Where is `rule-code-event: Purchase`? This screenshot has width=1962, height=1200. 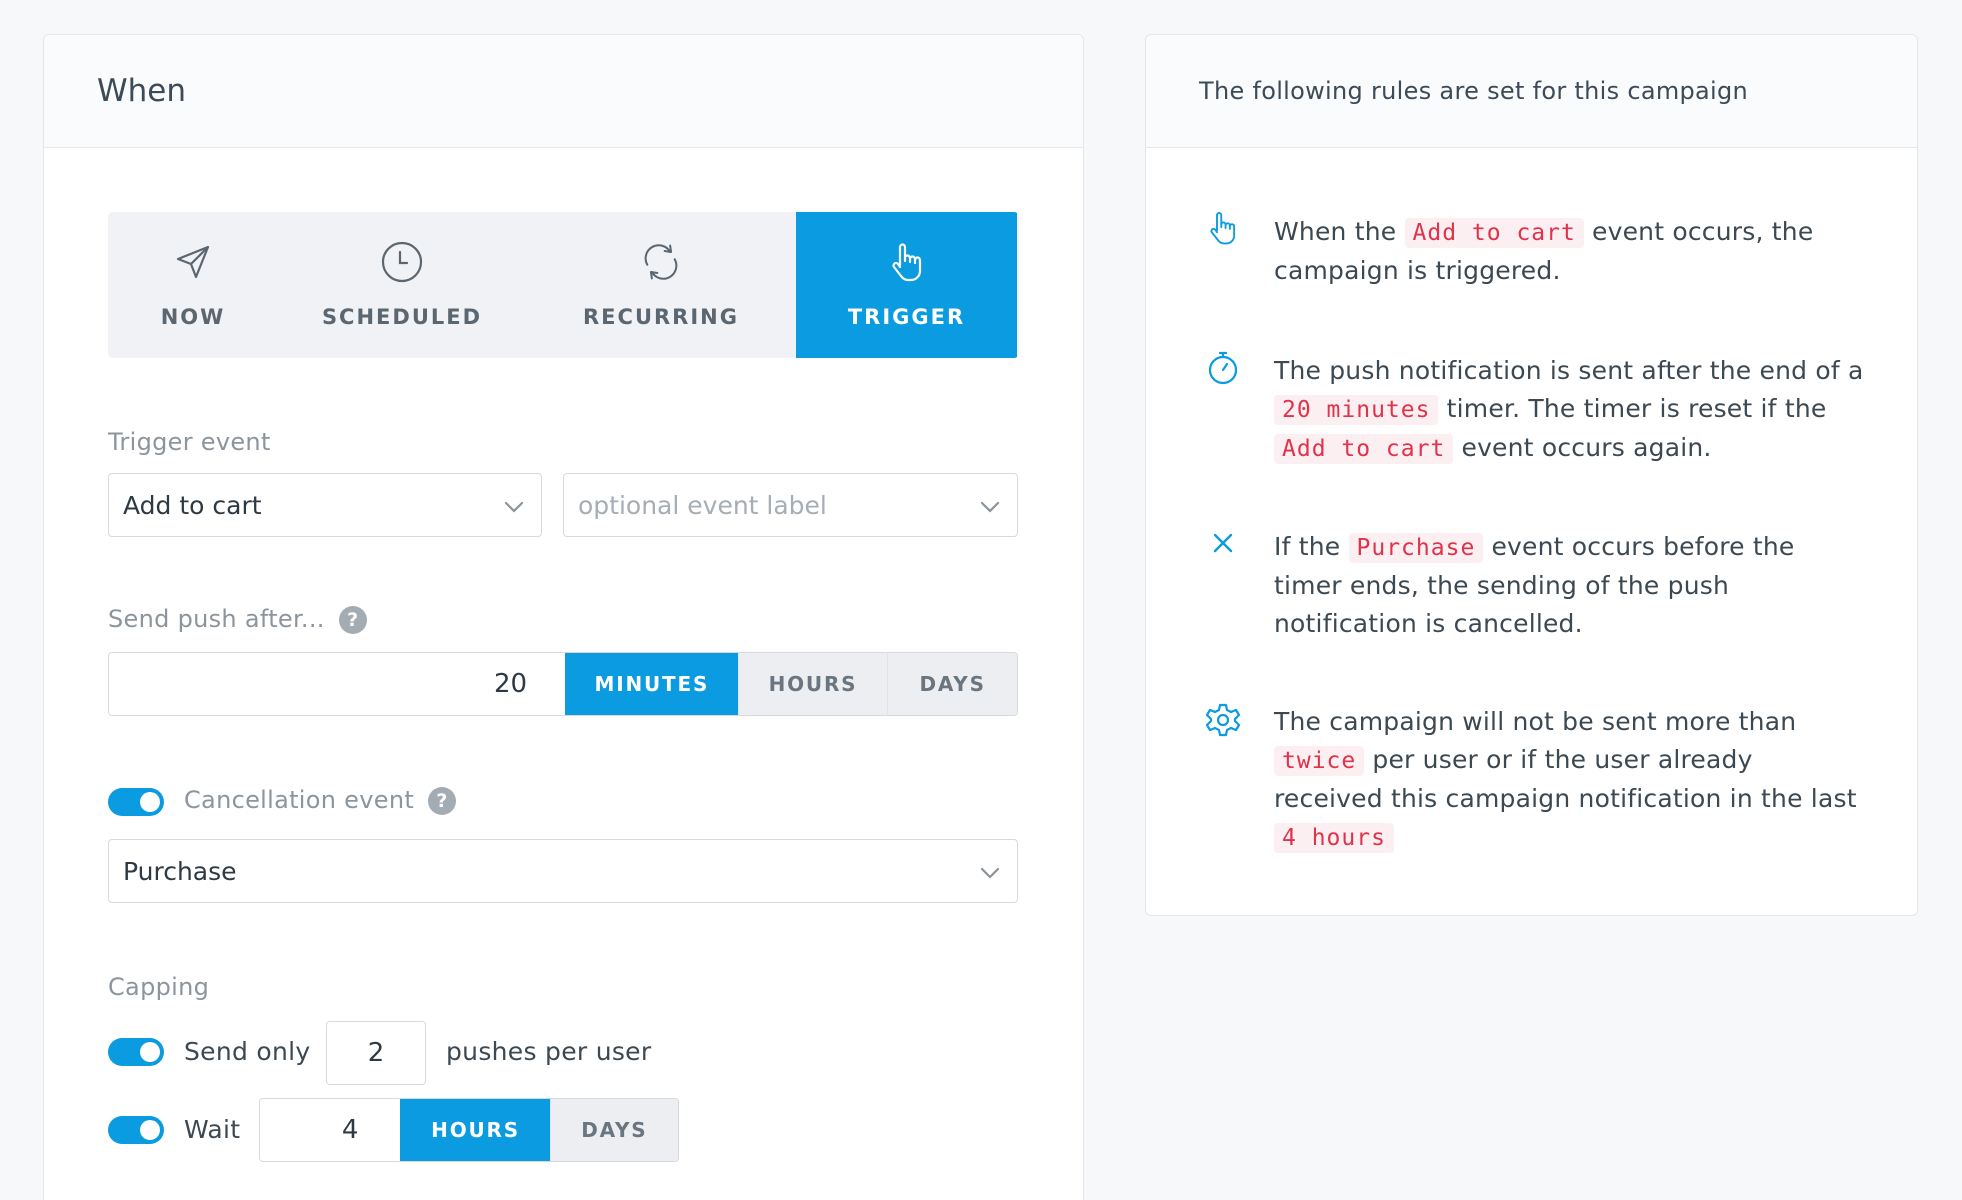 rule-code-event: Purchase is located at coordinates (1416, 548).